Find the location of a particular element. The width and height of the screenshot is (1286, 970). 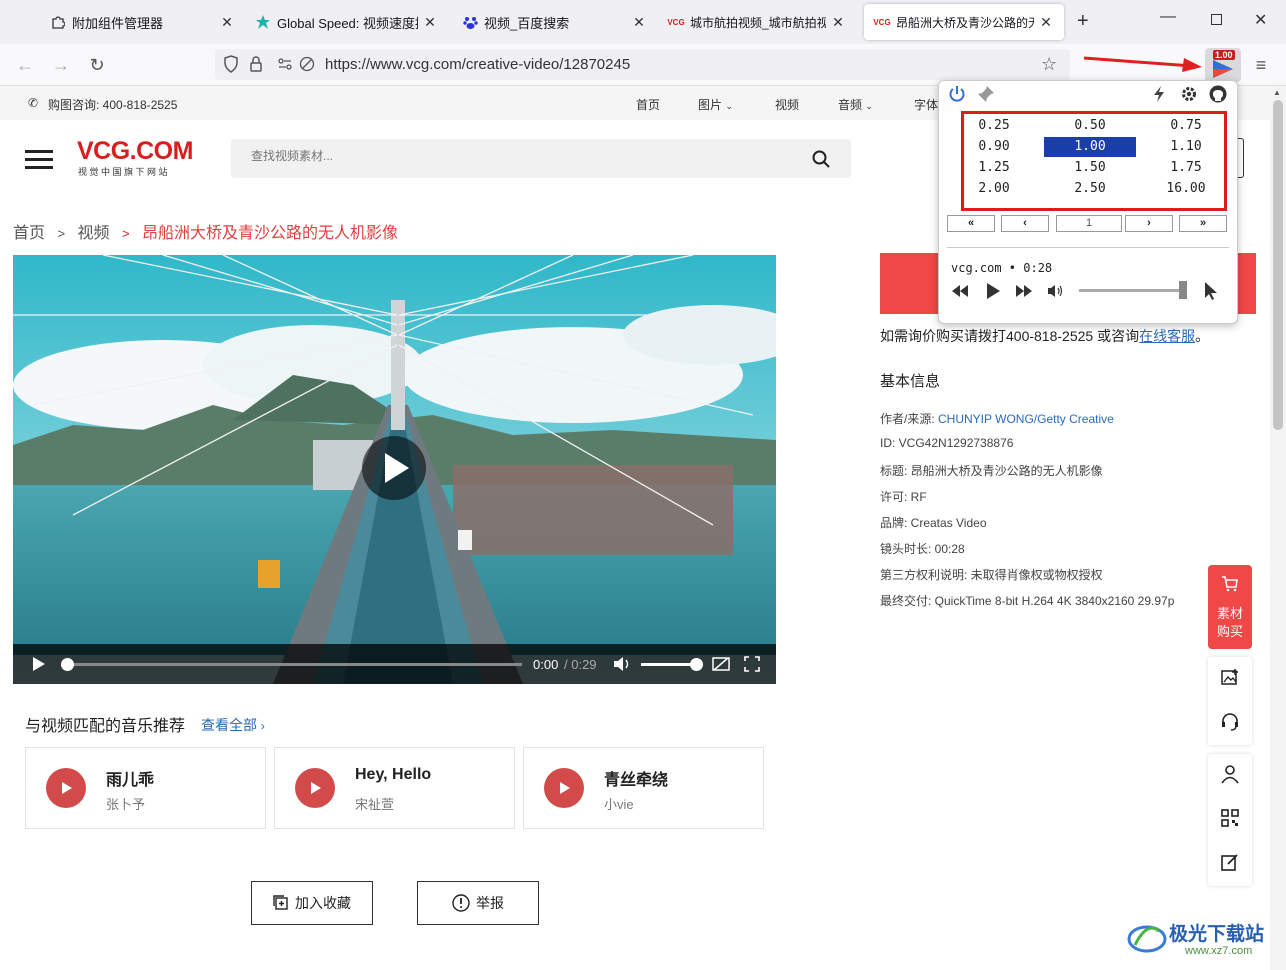

tab-baidu: 视频_百度搜索 ✕ is located at coordinates (554, 22).